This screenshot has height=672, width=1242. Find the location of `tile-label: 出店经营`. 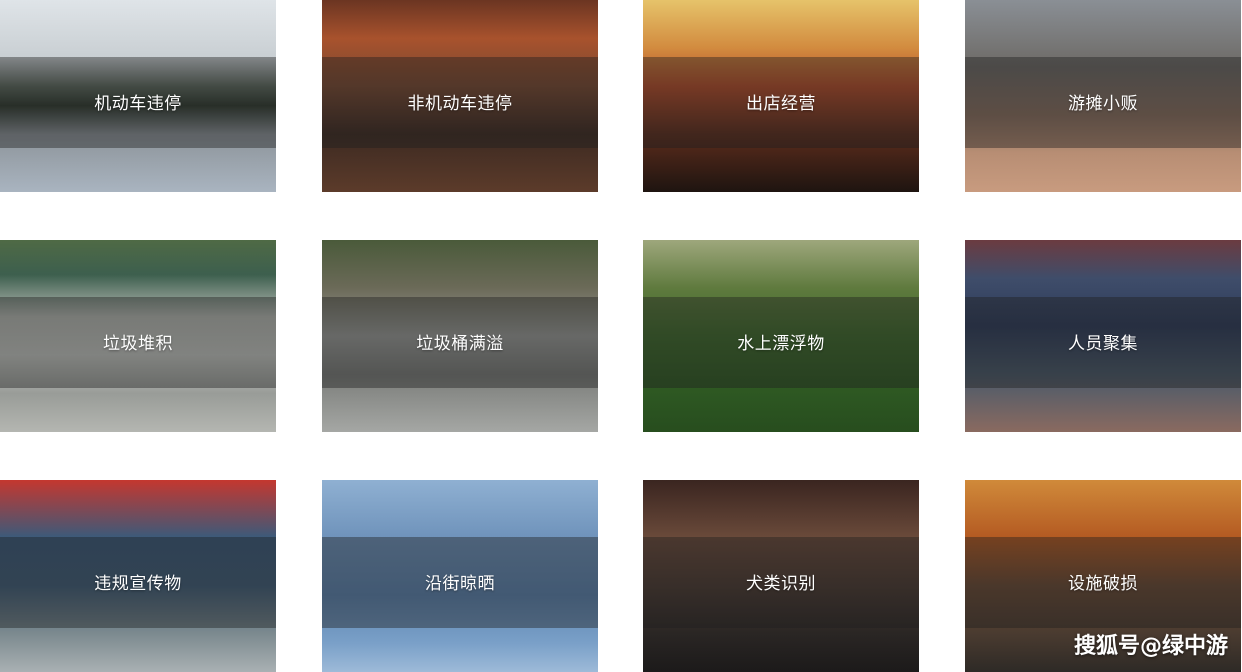

tile-label: 出店经营 is located at coordinates (781, 104).